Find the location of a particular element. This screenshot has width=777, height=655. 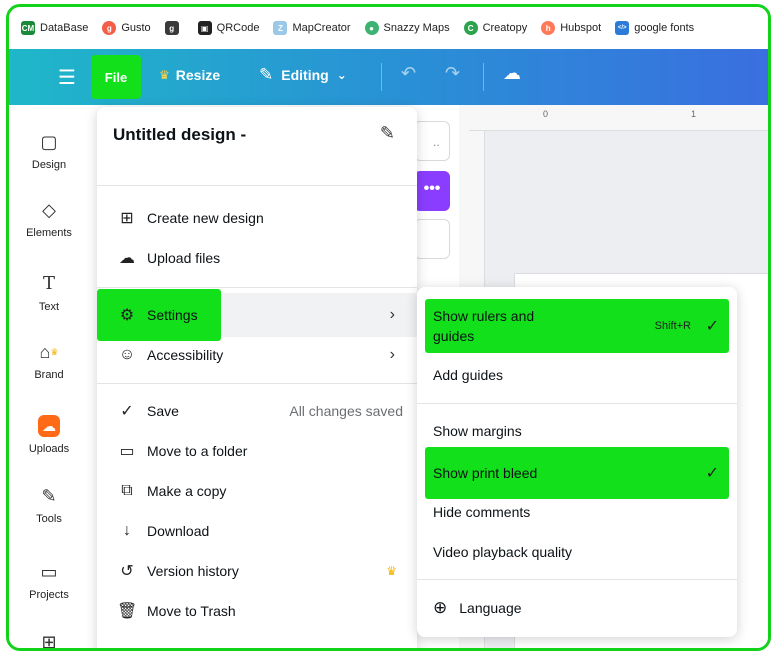

rail-label: Projects is located at coordinates (49, 595).